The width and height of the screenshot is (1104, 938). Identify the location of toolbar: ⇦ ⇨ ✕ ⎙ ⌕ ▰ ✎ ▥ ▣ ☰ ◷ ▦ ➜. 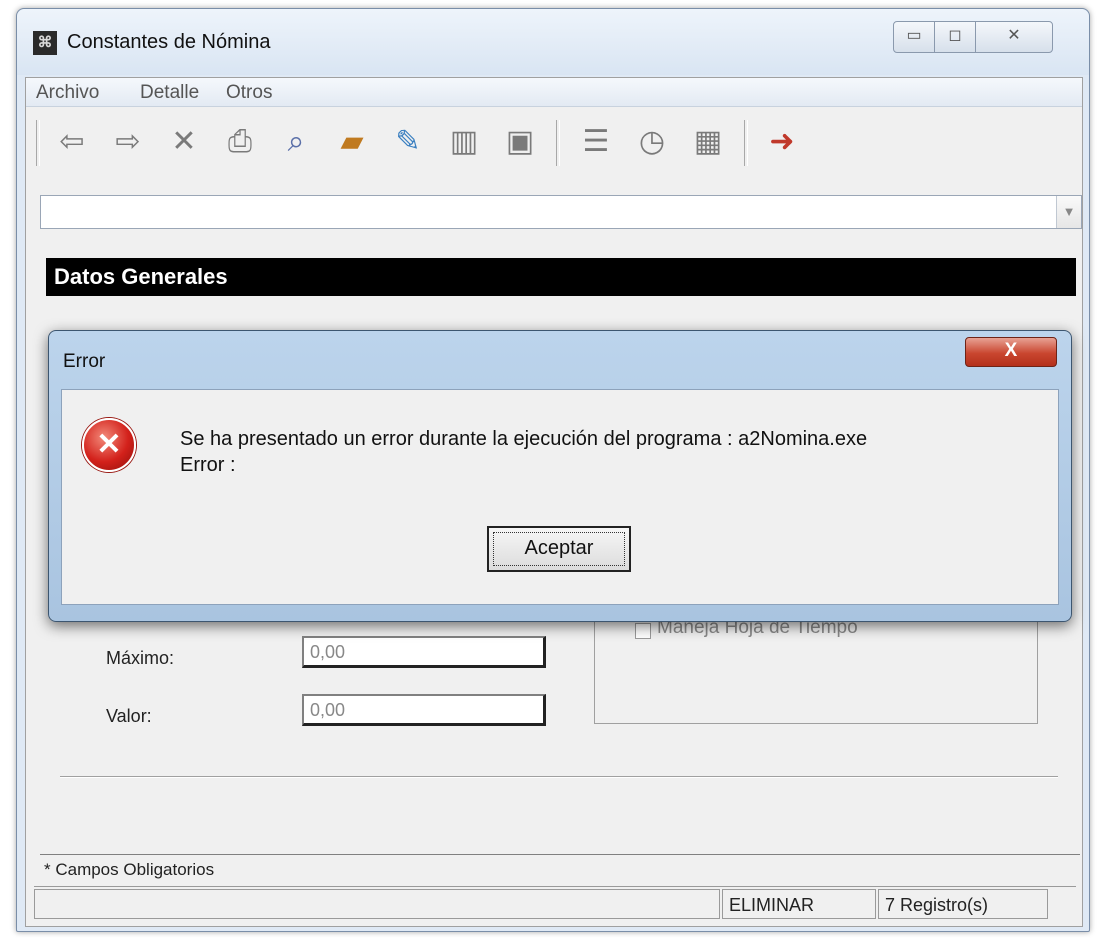
(554, 153).